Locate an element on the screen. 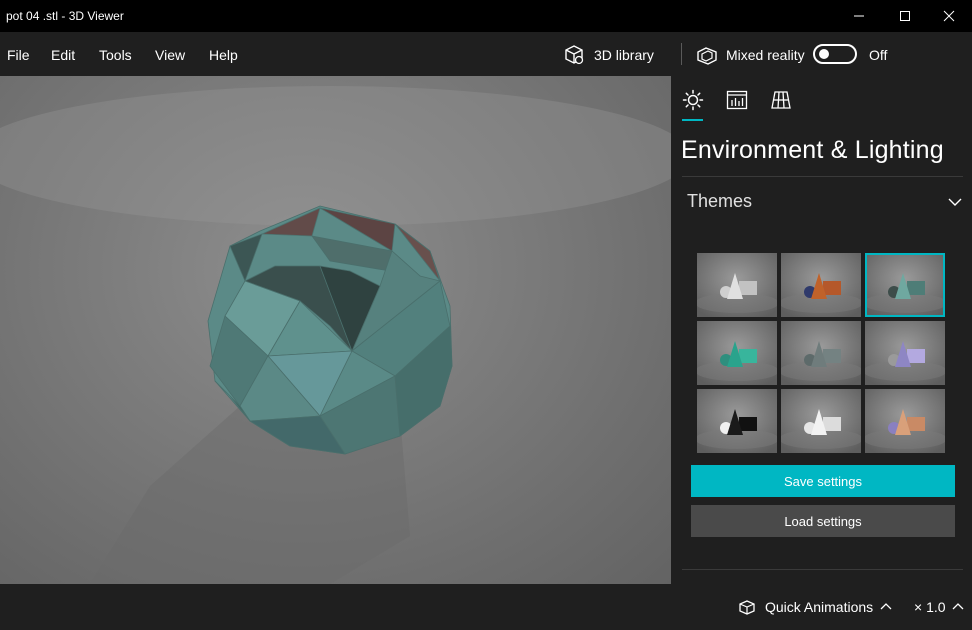  animation-speed-button: × 1.0 is located at coordinates (939, 607).